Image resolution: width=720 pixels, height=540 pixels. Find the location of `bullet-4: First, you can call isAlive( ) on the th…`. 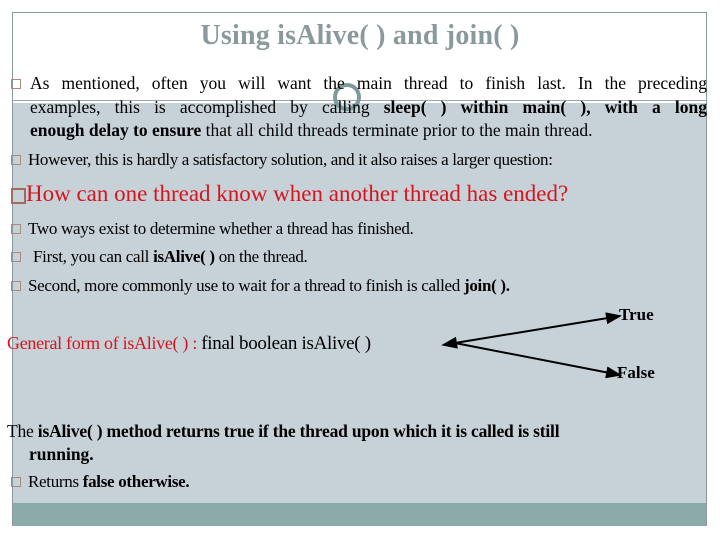

bullet-4: First, you can call isAlive( ) on the th… is located at coordinates (170, 256).